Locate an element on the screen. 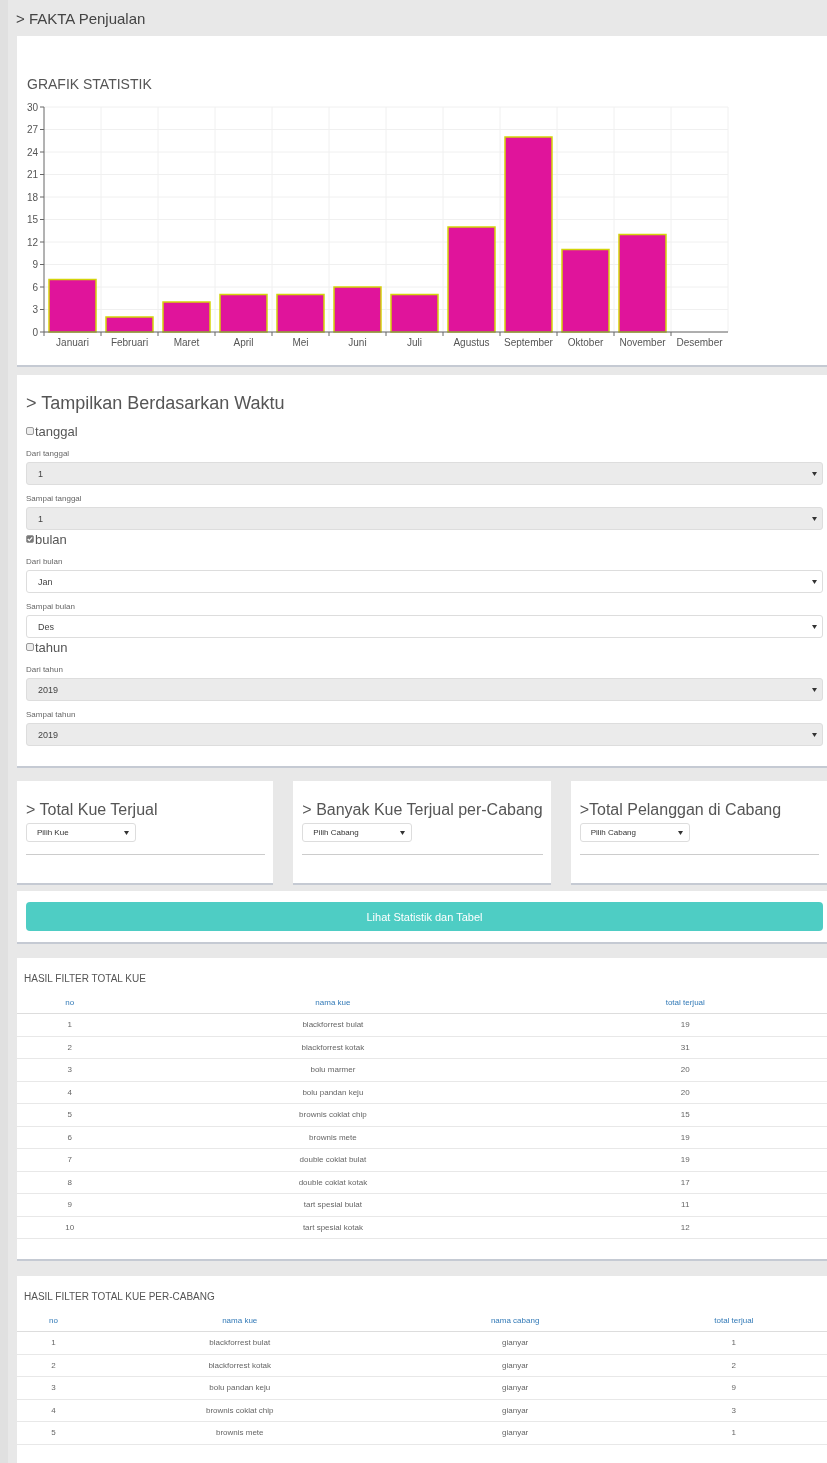  select-field: Pilih Kue is located at coordinates (81, 832).